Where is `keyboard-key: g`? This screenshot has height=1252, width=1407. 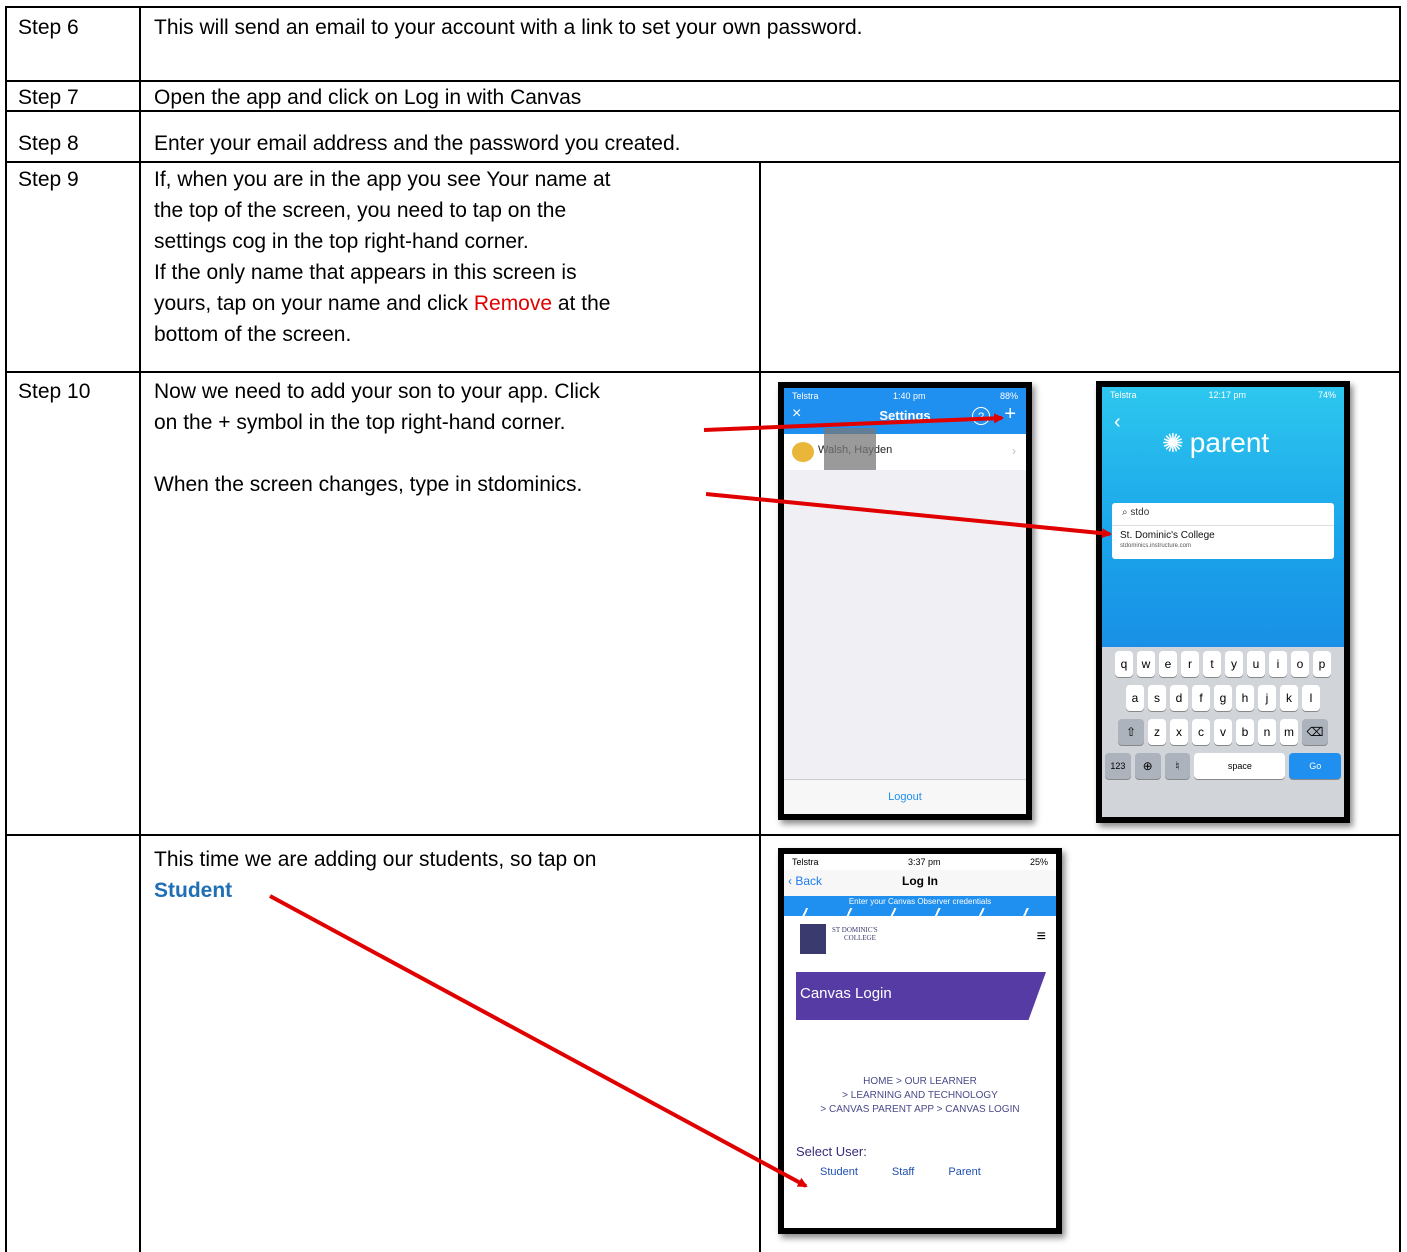 keyboard-key: g is located at coordinates (1223, 698).